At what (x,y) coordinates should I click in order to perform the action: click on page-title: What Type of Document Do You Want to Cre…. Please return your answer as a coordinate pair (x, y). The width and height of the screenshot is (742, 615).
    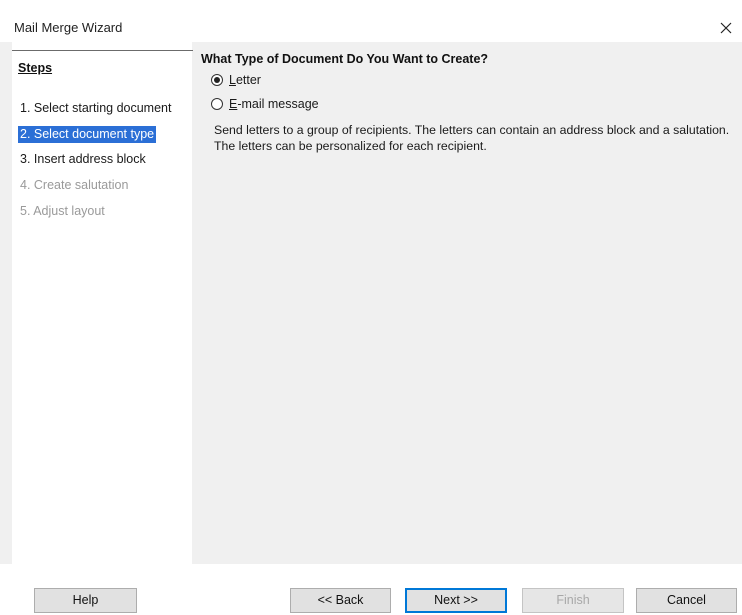
    Looking at the image, I should click on (345, 59).